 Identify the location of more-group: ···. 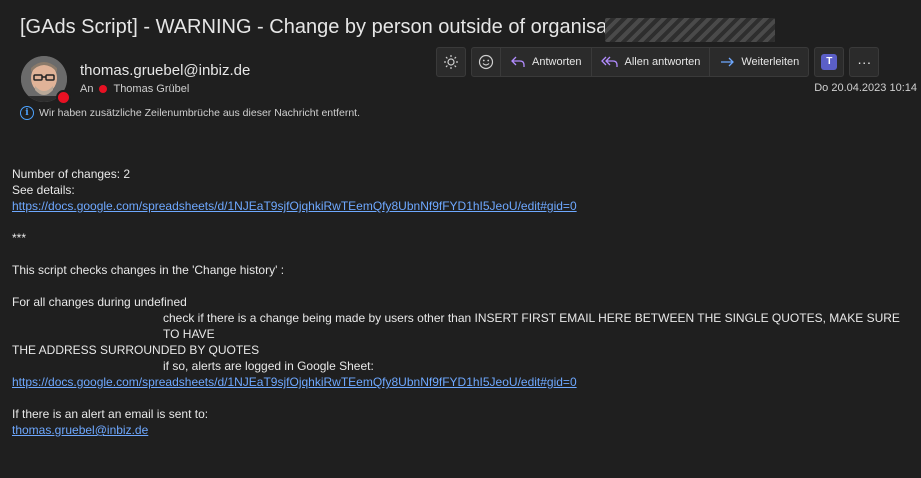
(864, 62).